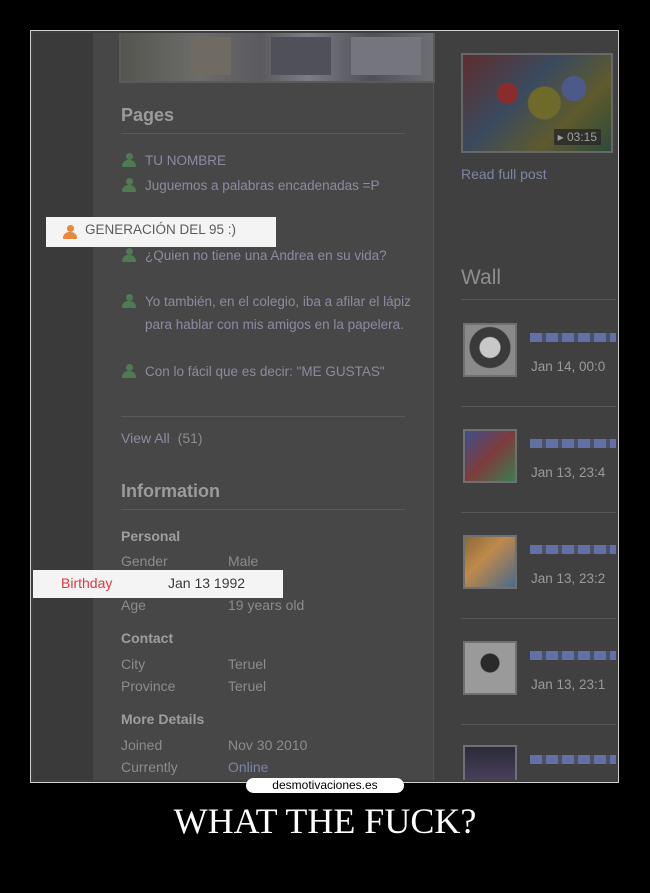 Image resolution: width=650 pixels, height=893 pixels. What do you see at coordinates (568, 578) in the screenshot?
I see `wall-post-date: Jan 13, 23:2` at bounding box center [568, 578].